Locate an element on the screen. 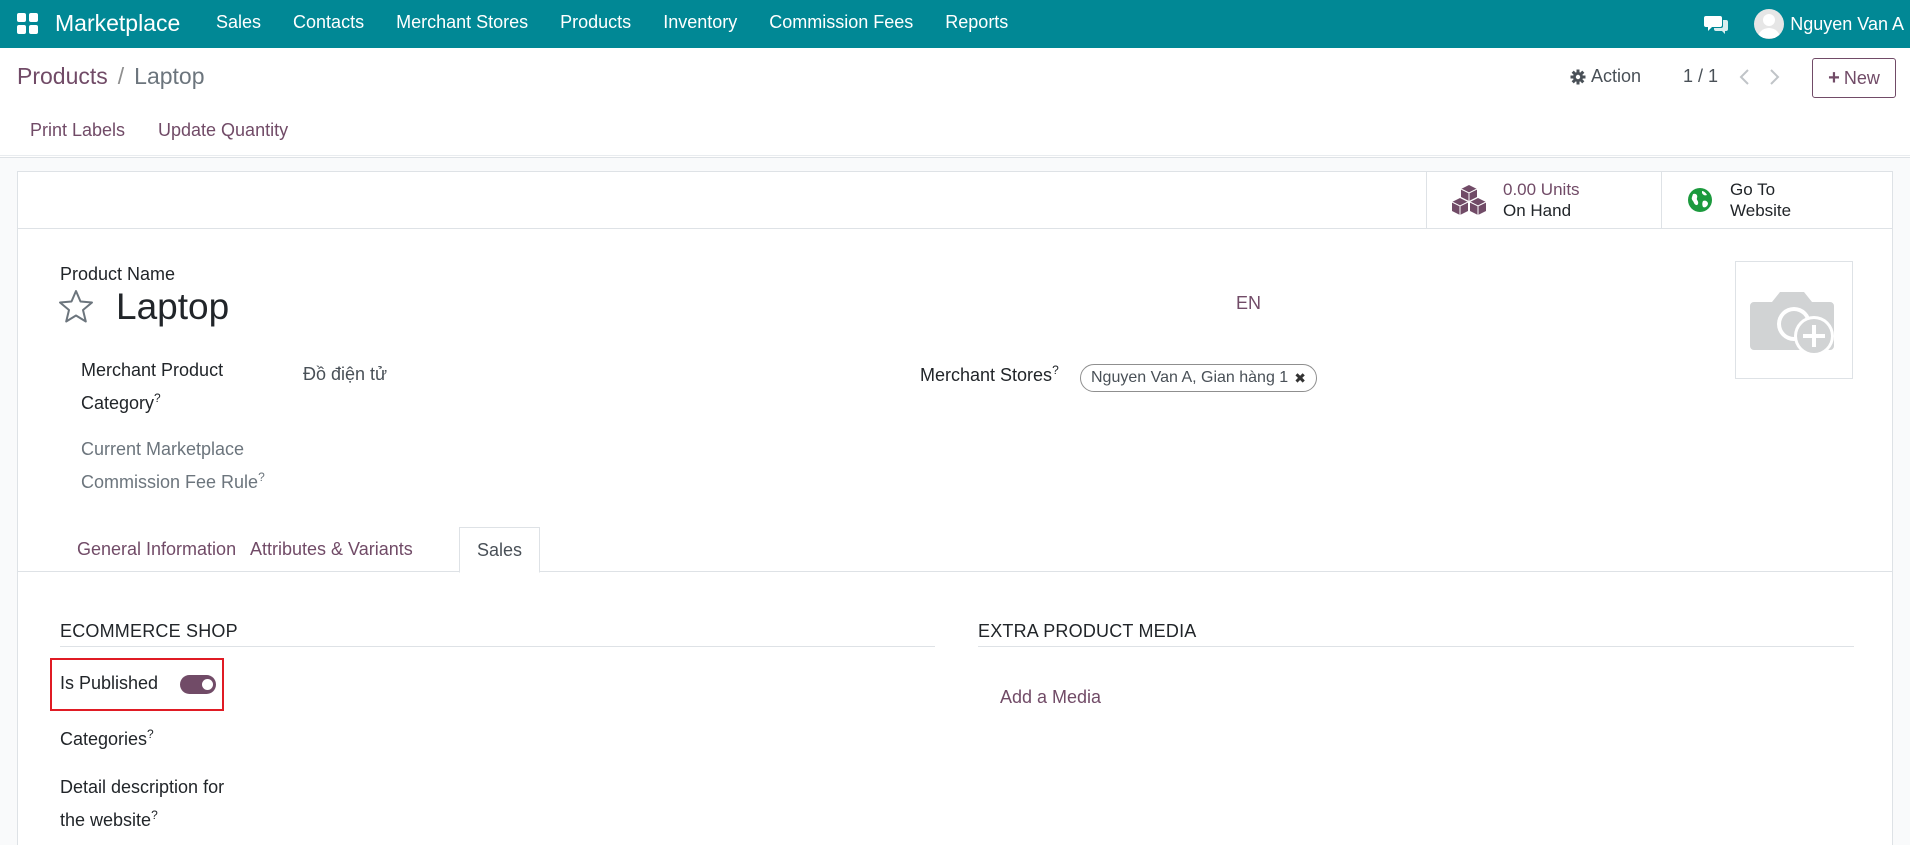  menu-item-sales: Sales is located at coordinates (238, 24).